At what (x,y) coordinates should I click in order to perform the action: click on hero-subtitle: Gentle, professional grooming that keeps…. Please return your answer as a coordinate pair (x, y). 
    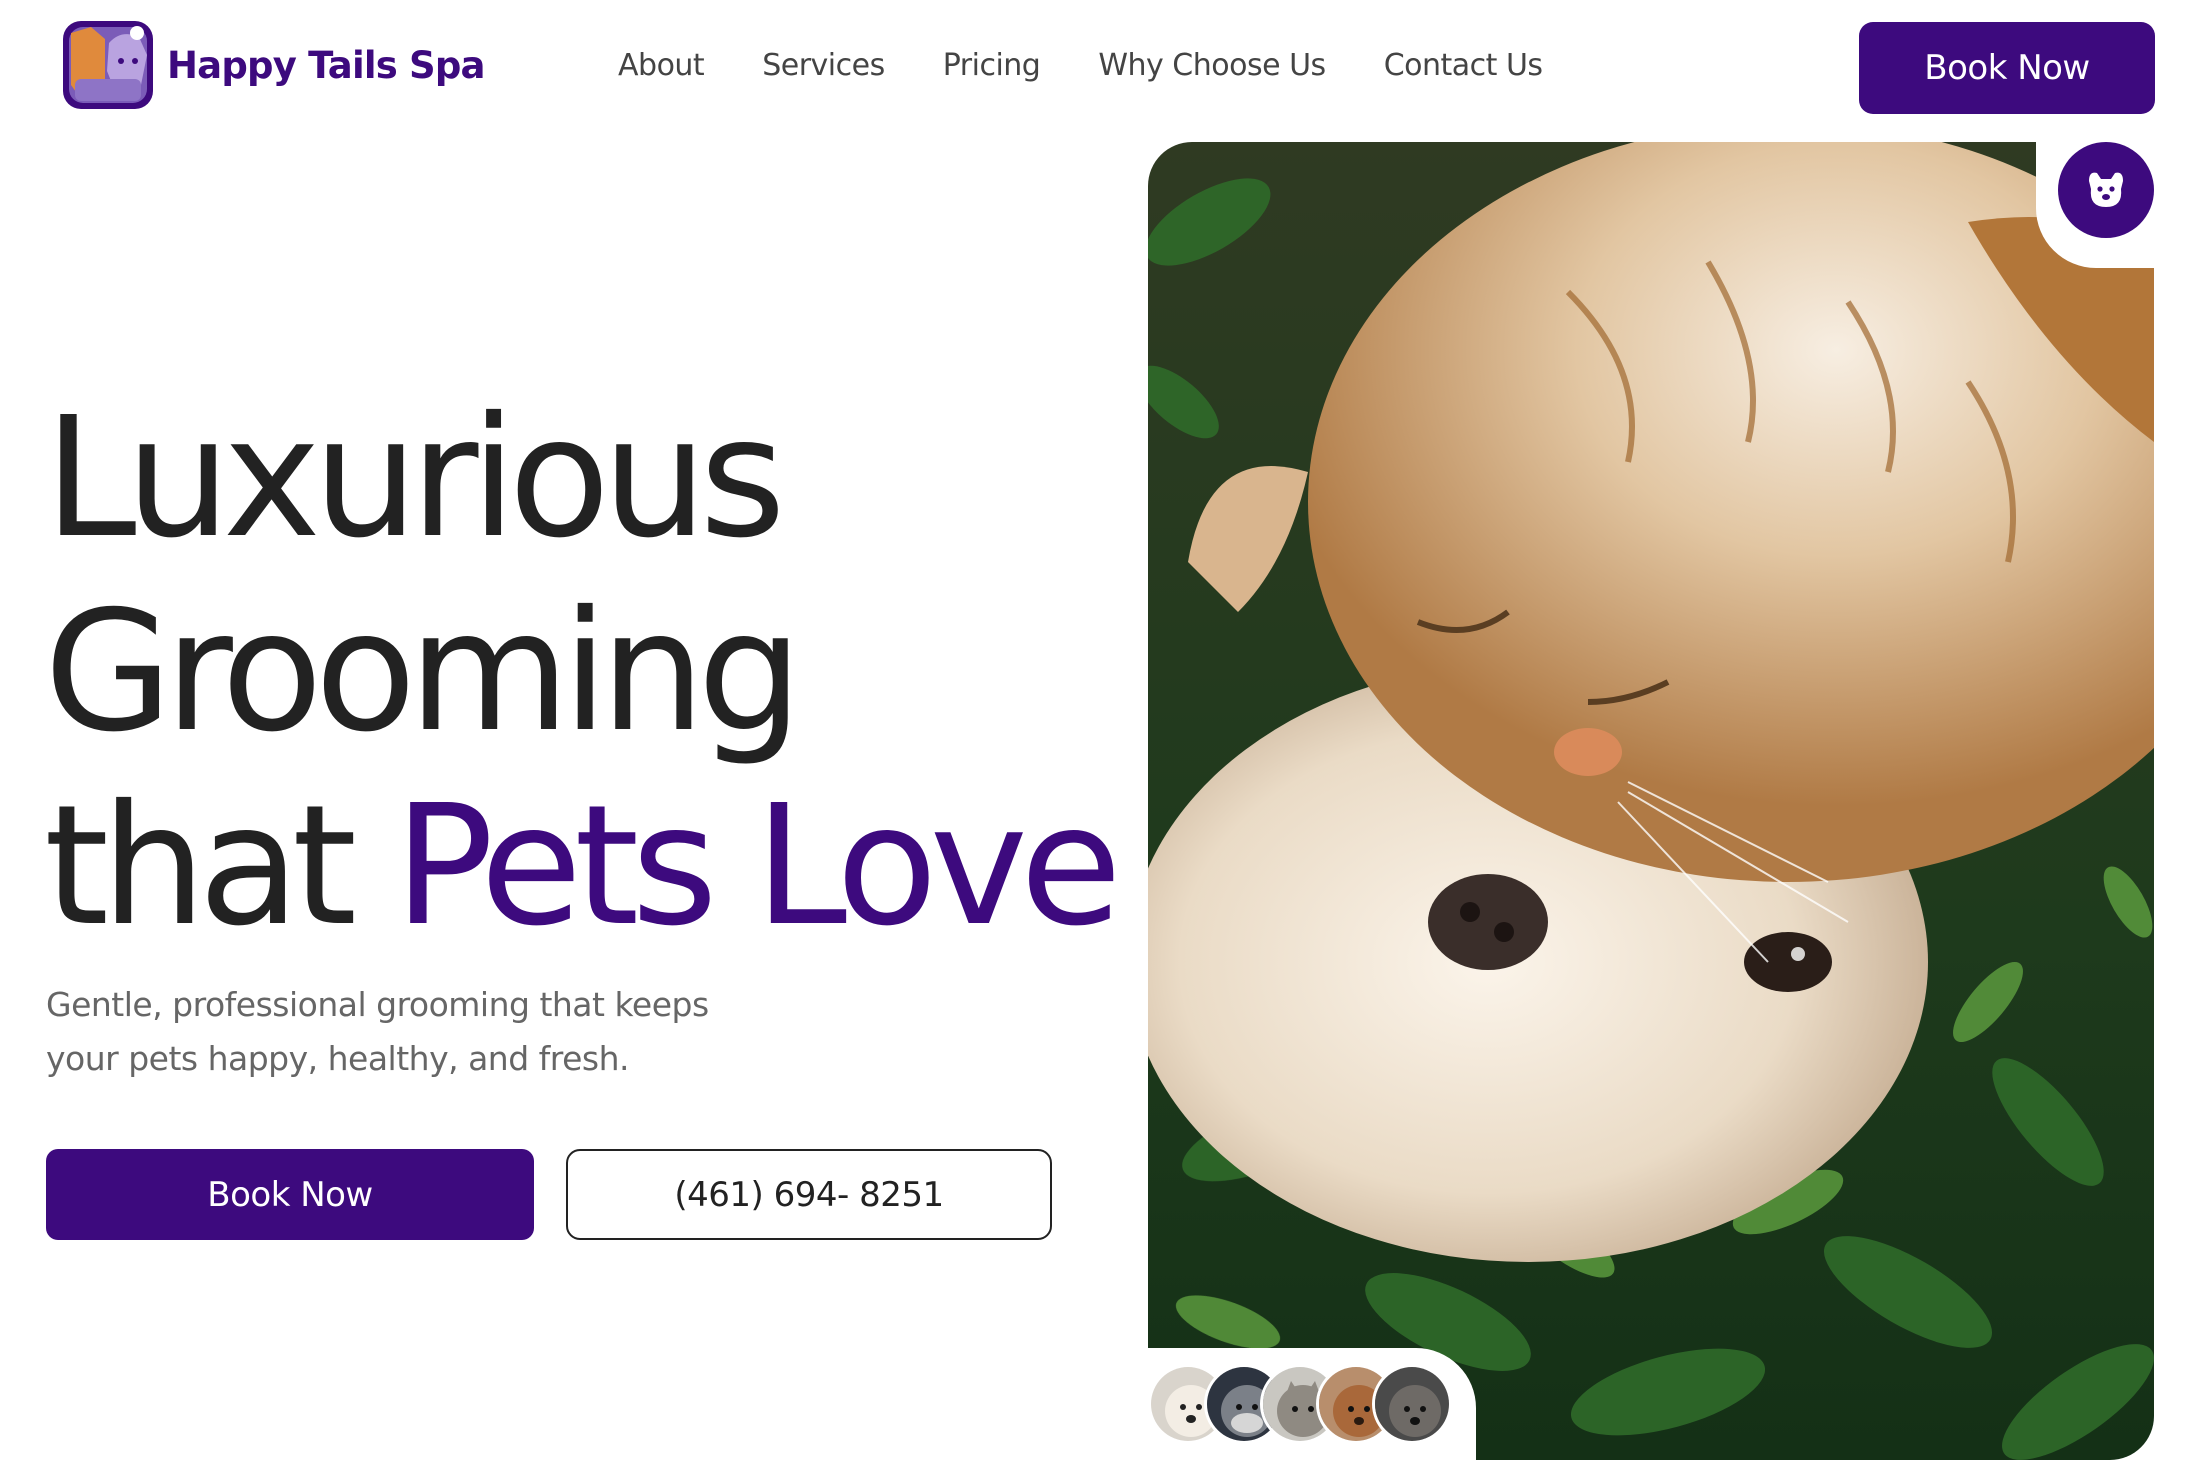
    Looking at the image, I should click on (377, 1031).